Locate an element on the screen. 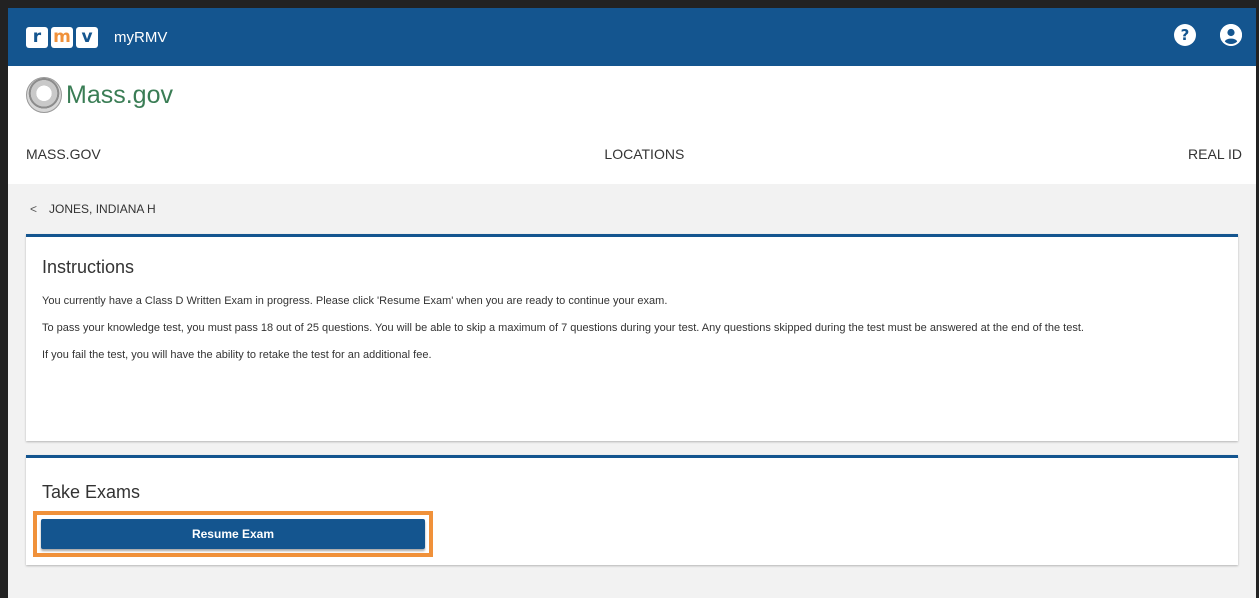 This screenshot has width=1259, height=598. massgov-wordmark: Mass.gov is located at coordinates (119, 95).